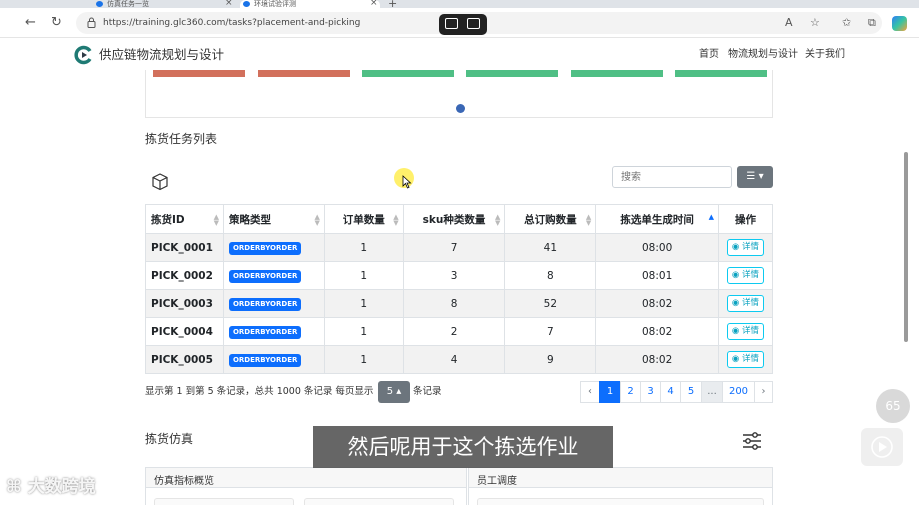  Describe the element at coordinates (273, 219) in the screenshot. I see `column-header: 策略类型 ▲ ▼` at that location.